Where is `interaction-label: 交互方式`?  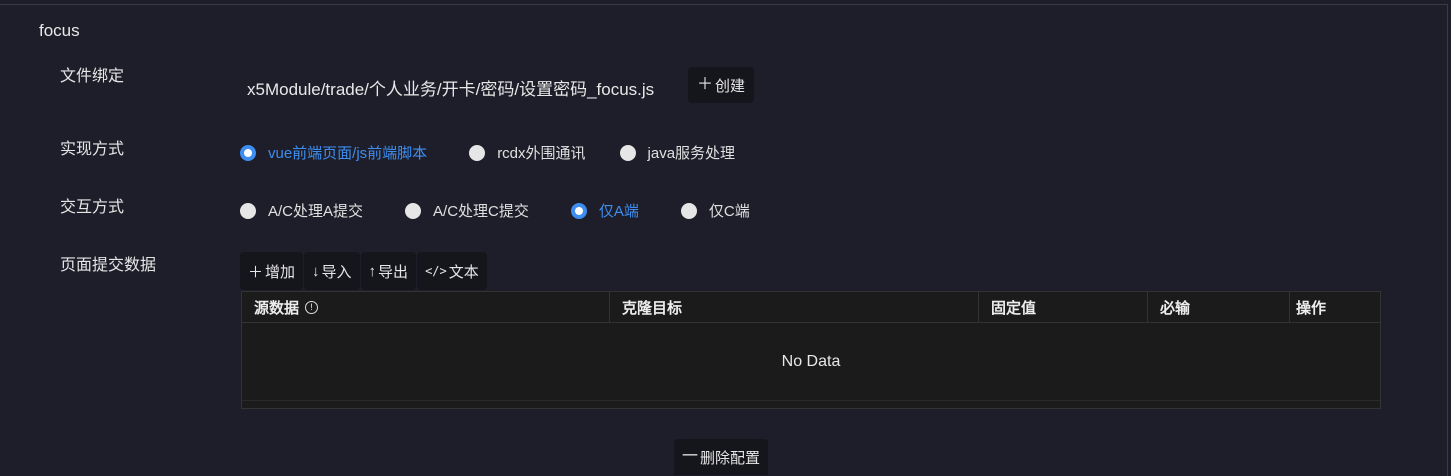
interaction-label: 交互方式 is located at coordinates (92, 207).